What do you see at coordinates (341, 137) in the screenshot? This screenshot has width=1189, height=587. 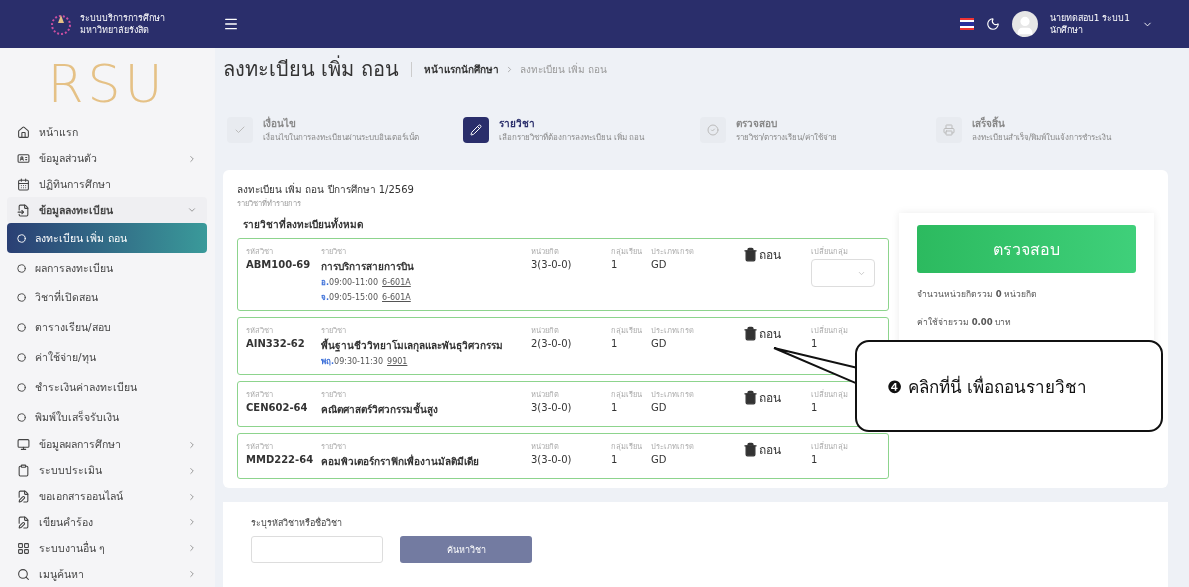 I see `step-subtitle: เงื่อนไขในการลงทะเบียนผ่านระบบอินเตอร์เน็ต` at bounding box center [341, 137].